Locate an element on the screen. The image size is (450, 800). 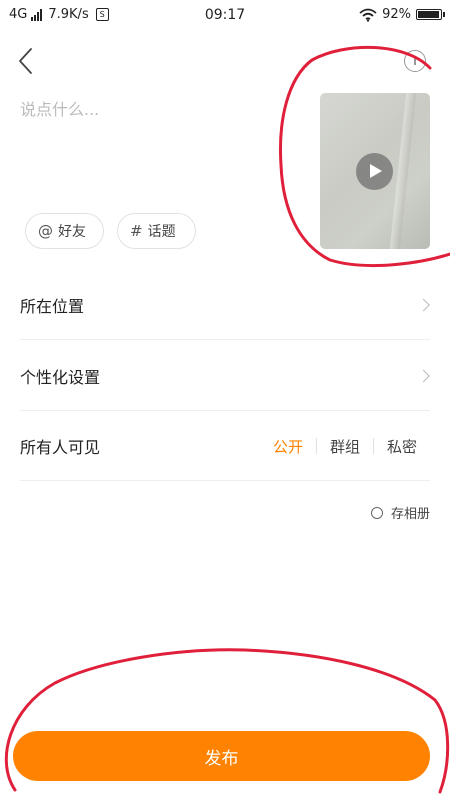
back-button is located at coordinates (26, 61).